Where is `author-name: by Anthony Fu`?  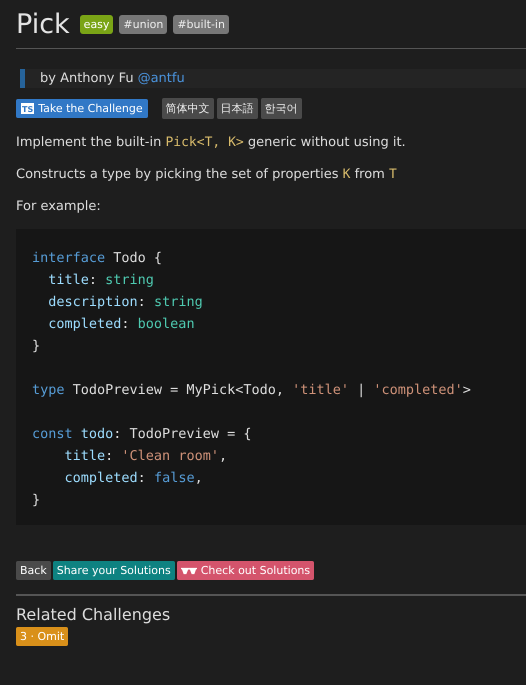
author-name: by Anthony Fu is located at coordinates (87, 78).